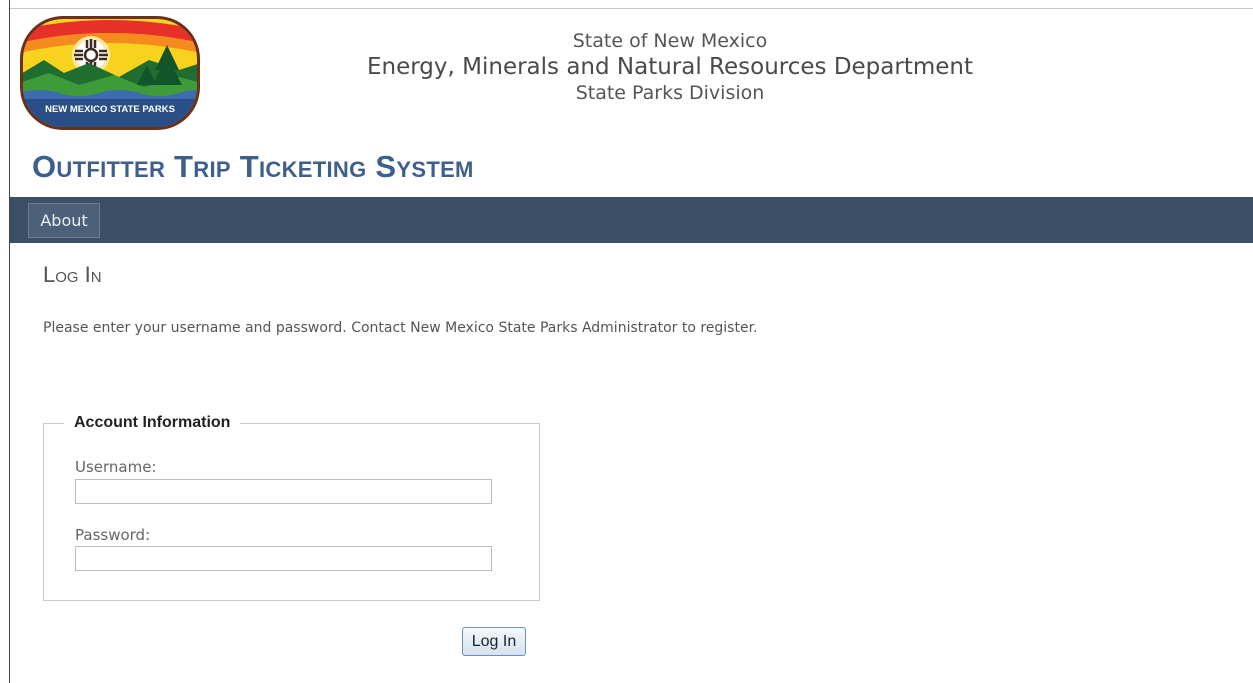 Image resolution: width=1253 pixels, height=683 pixels. Describe the element at coordinates (670, 93) in the screenshot. I see `agency-division: State Parks Division` at that location.